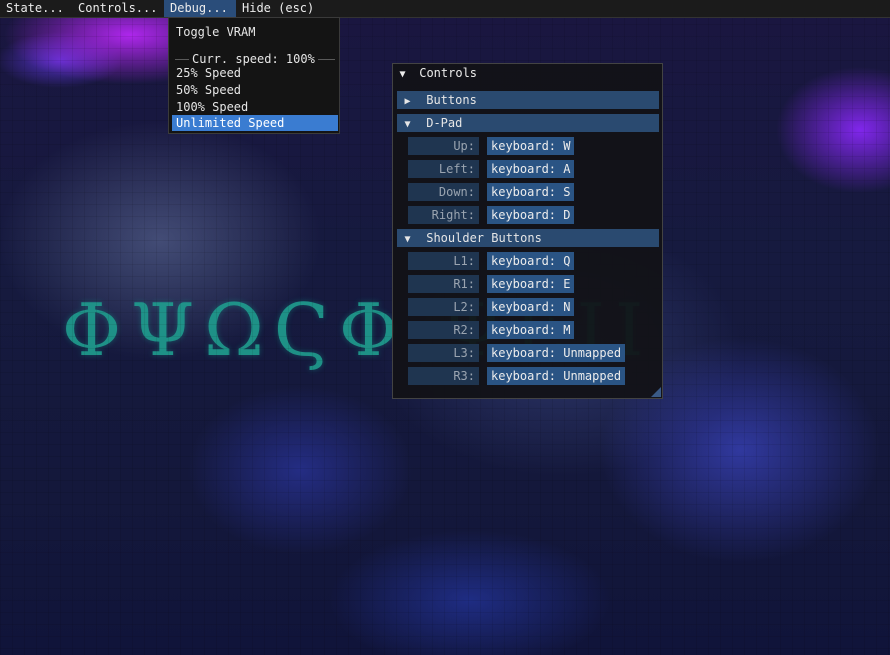 This screenshot has width=890, height=655. What do you see at coordinates (531, 284) in the screenshot?
I see `shoulder-r1-binding-button: keyboard: E` at bounding box center [531, 284].